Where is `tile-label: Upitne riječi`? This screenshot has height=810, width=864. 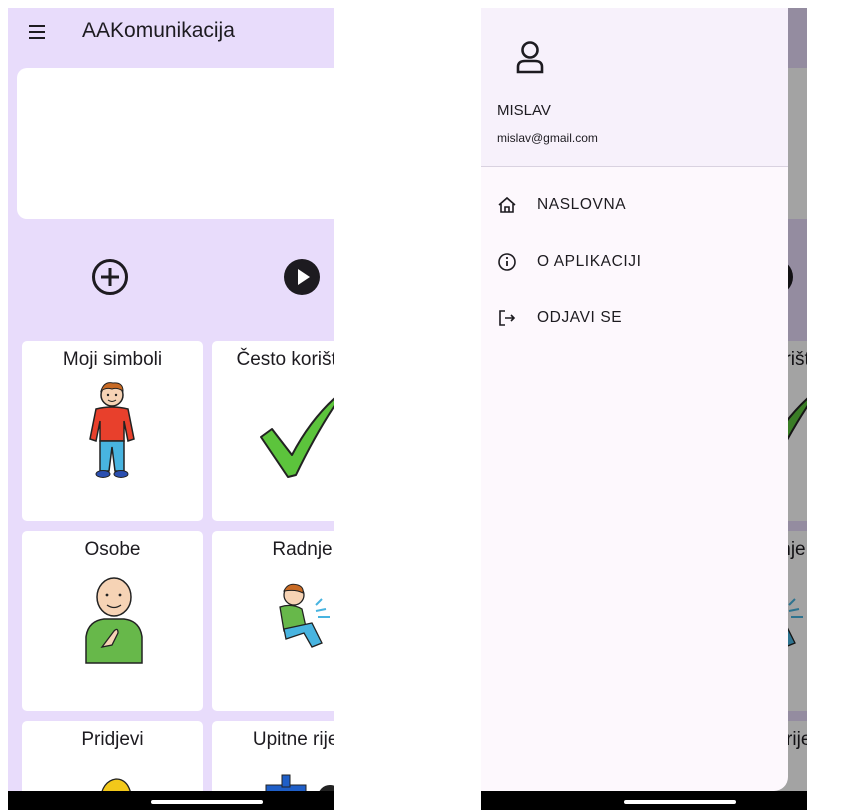 tile-label: Upitne riječi is located at coordinates (293, 739).